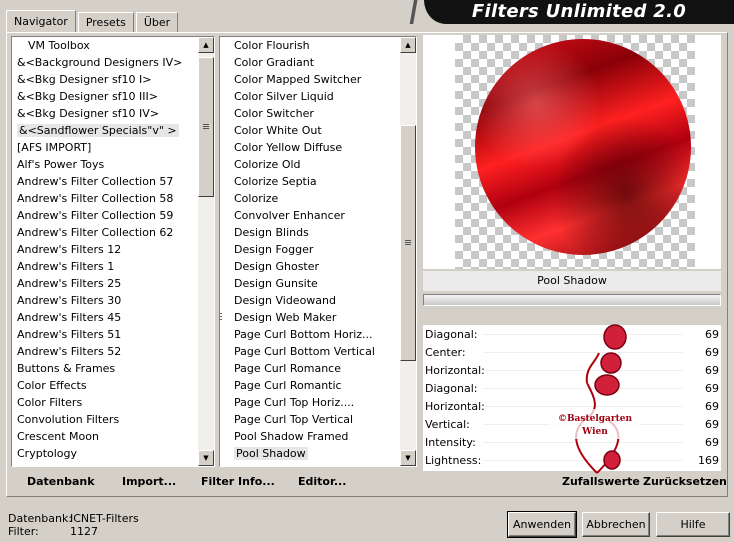  Describe the element at coordinates (105, 181) in the screenshot. I see `category-item: Andrew's Filter Collection 57` at that location.